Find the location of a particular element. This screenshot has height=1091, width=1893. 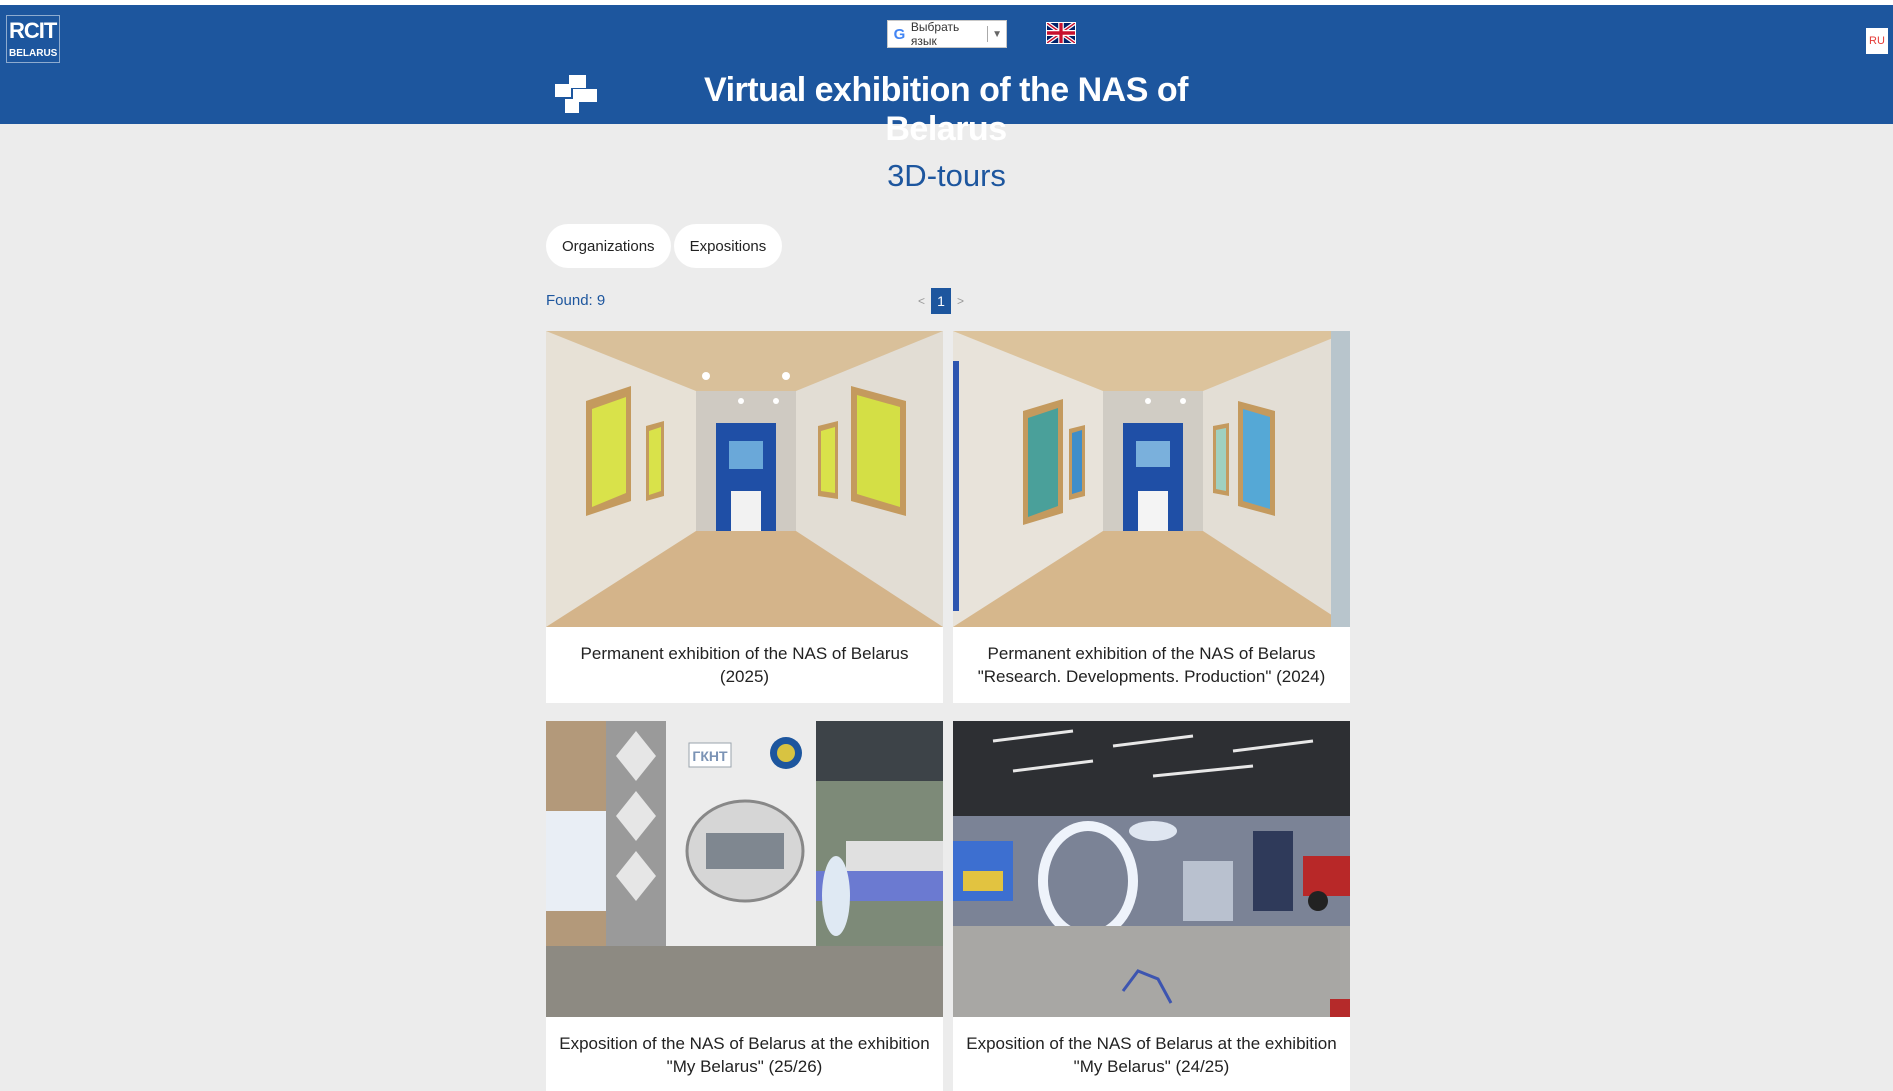

ru-language-button: RU is located at coordinates (1877, 41).